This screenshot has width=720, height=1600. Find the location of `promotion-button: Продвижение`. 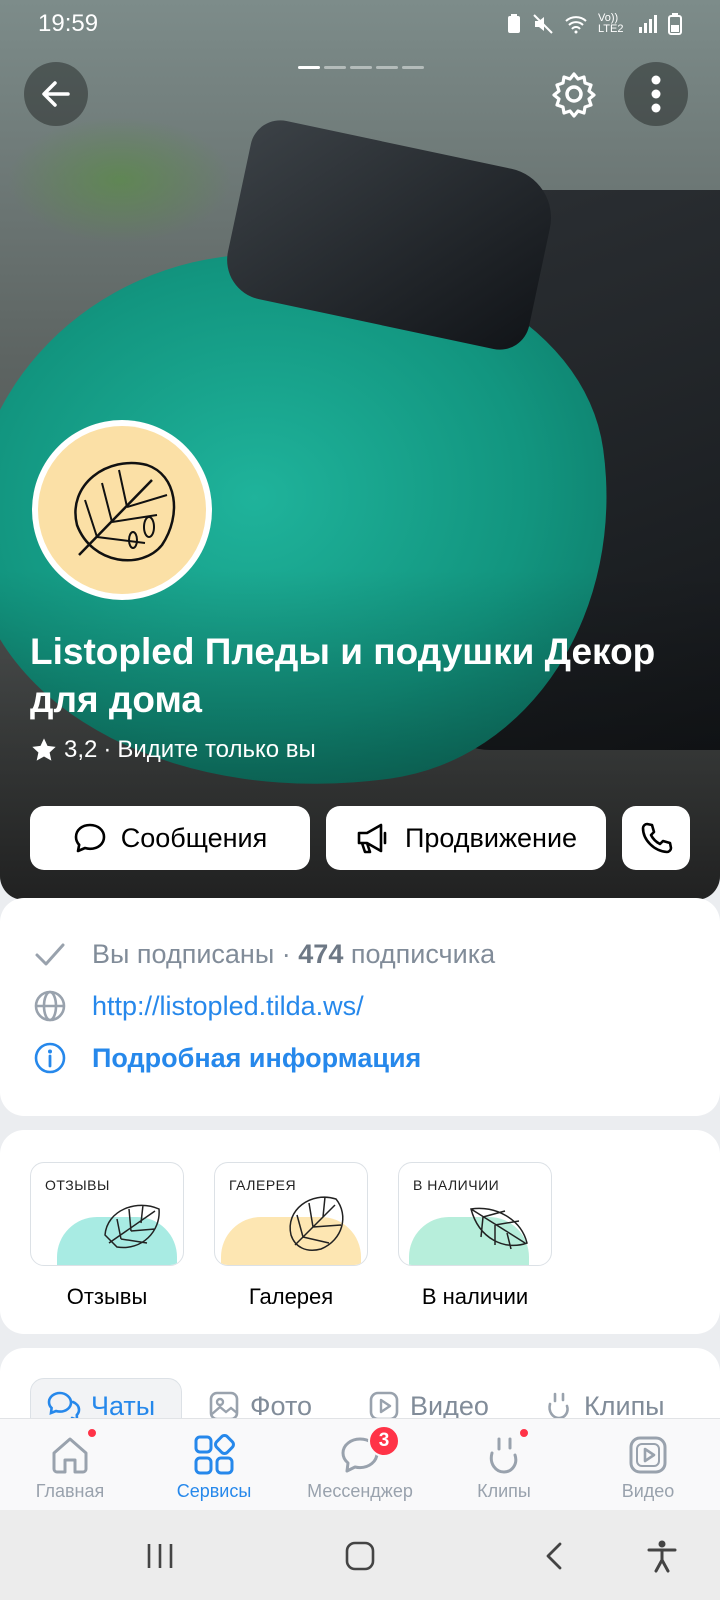

promotion-button: Продвижение is located at coordinates (466, 838).